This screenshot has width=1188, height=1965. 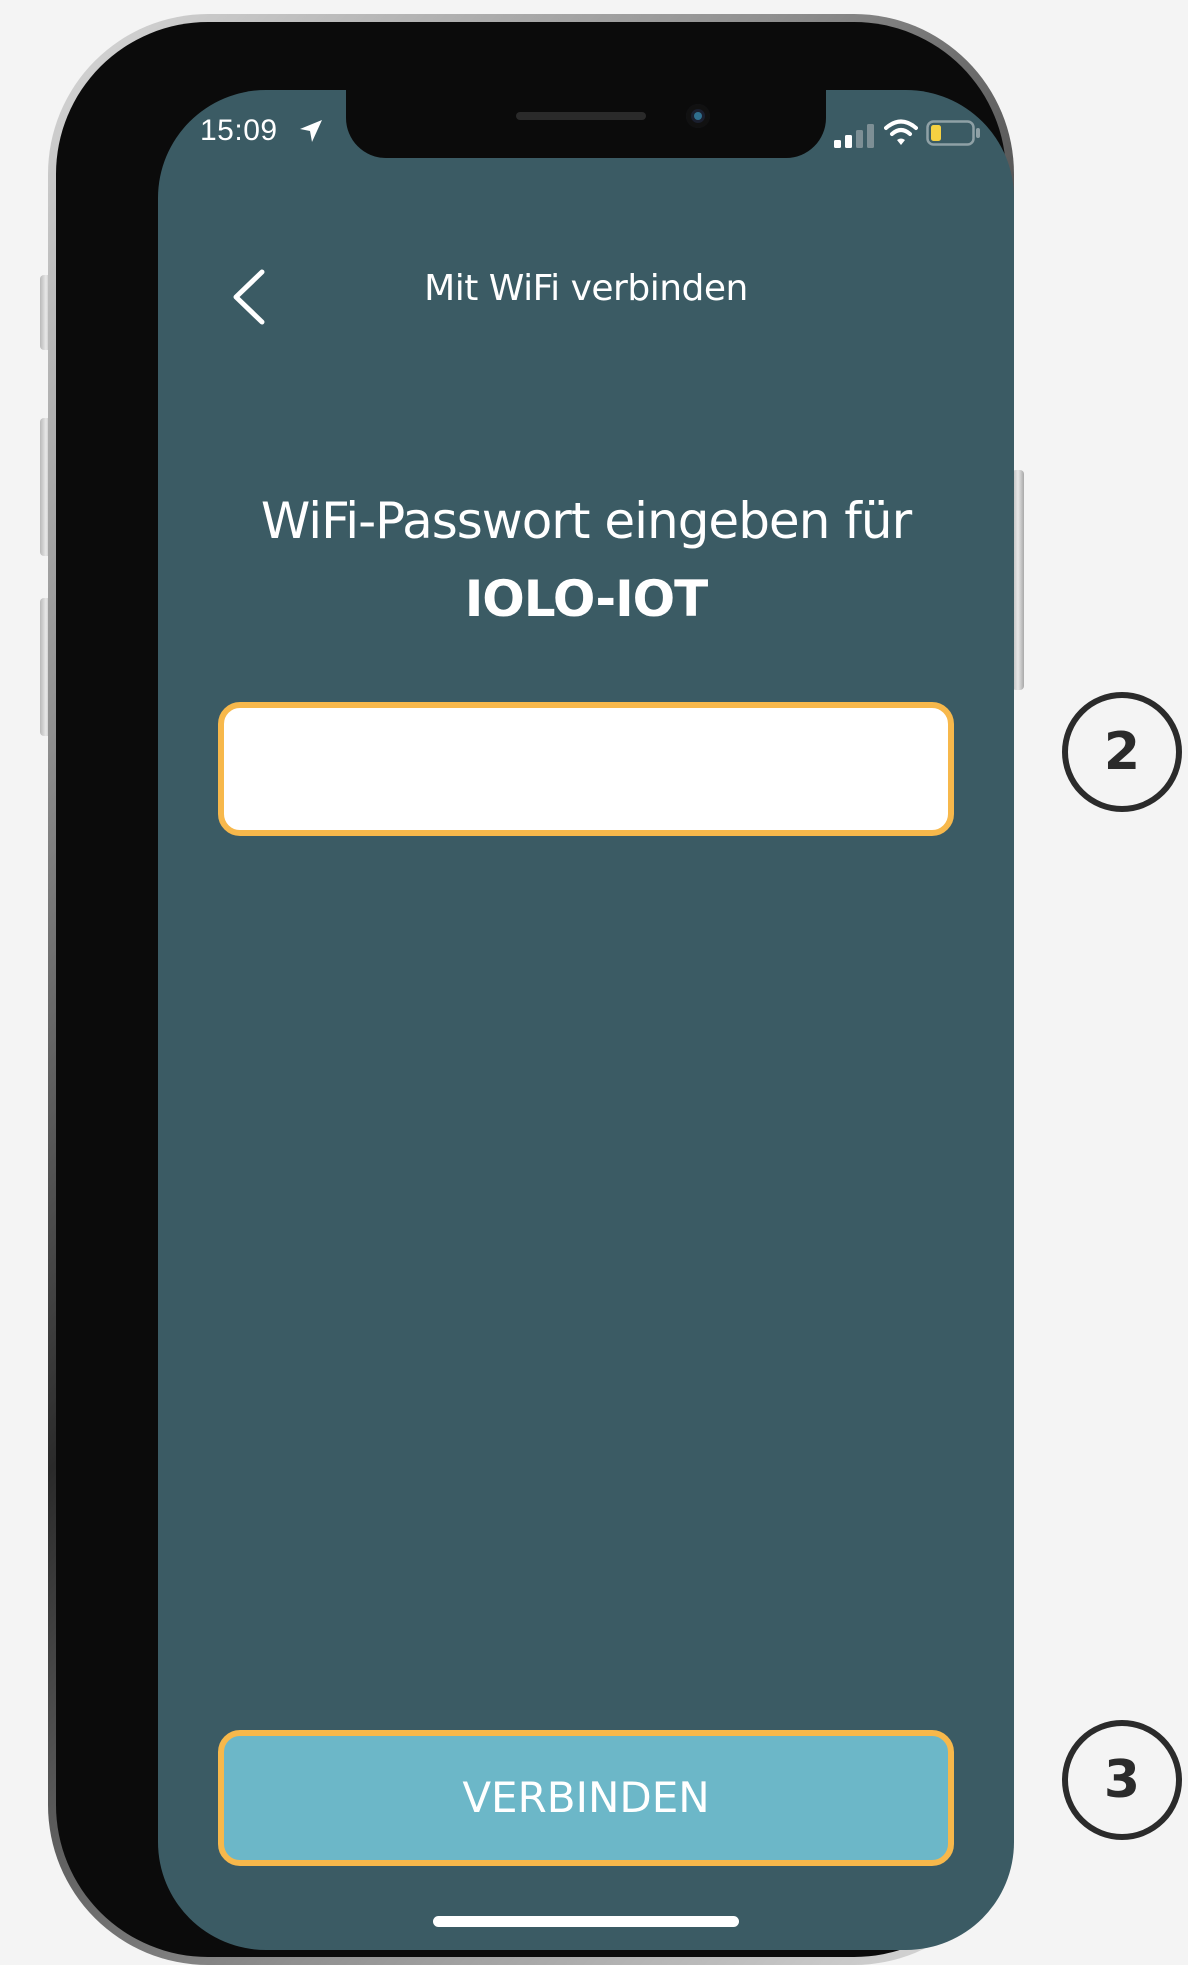 I want to click on page-title: Mit WiFi verbinden, so click(x=586, y=288).